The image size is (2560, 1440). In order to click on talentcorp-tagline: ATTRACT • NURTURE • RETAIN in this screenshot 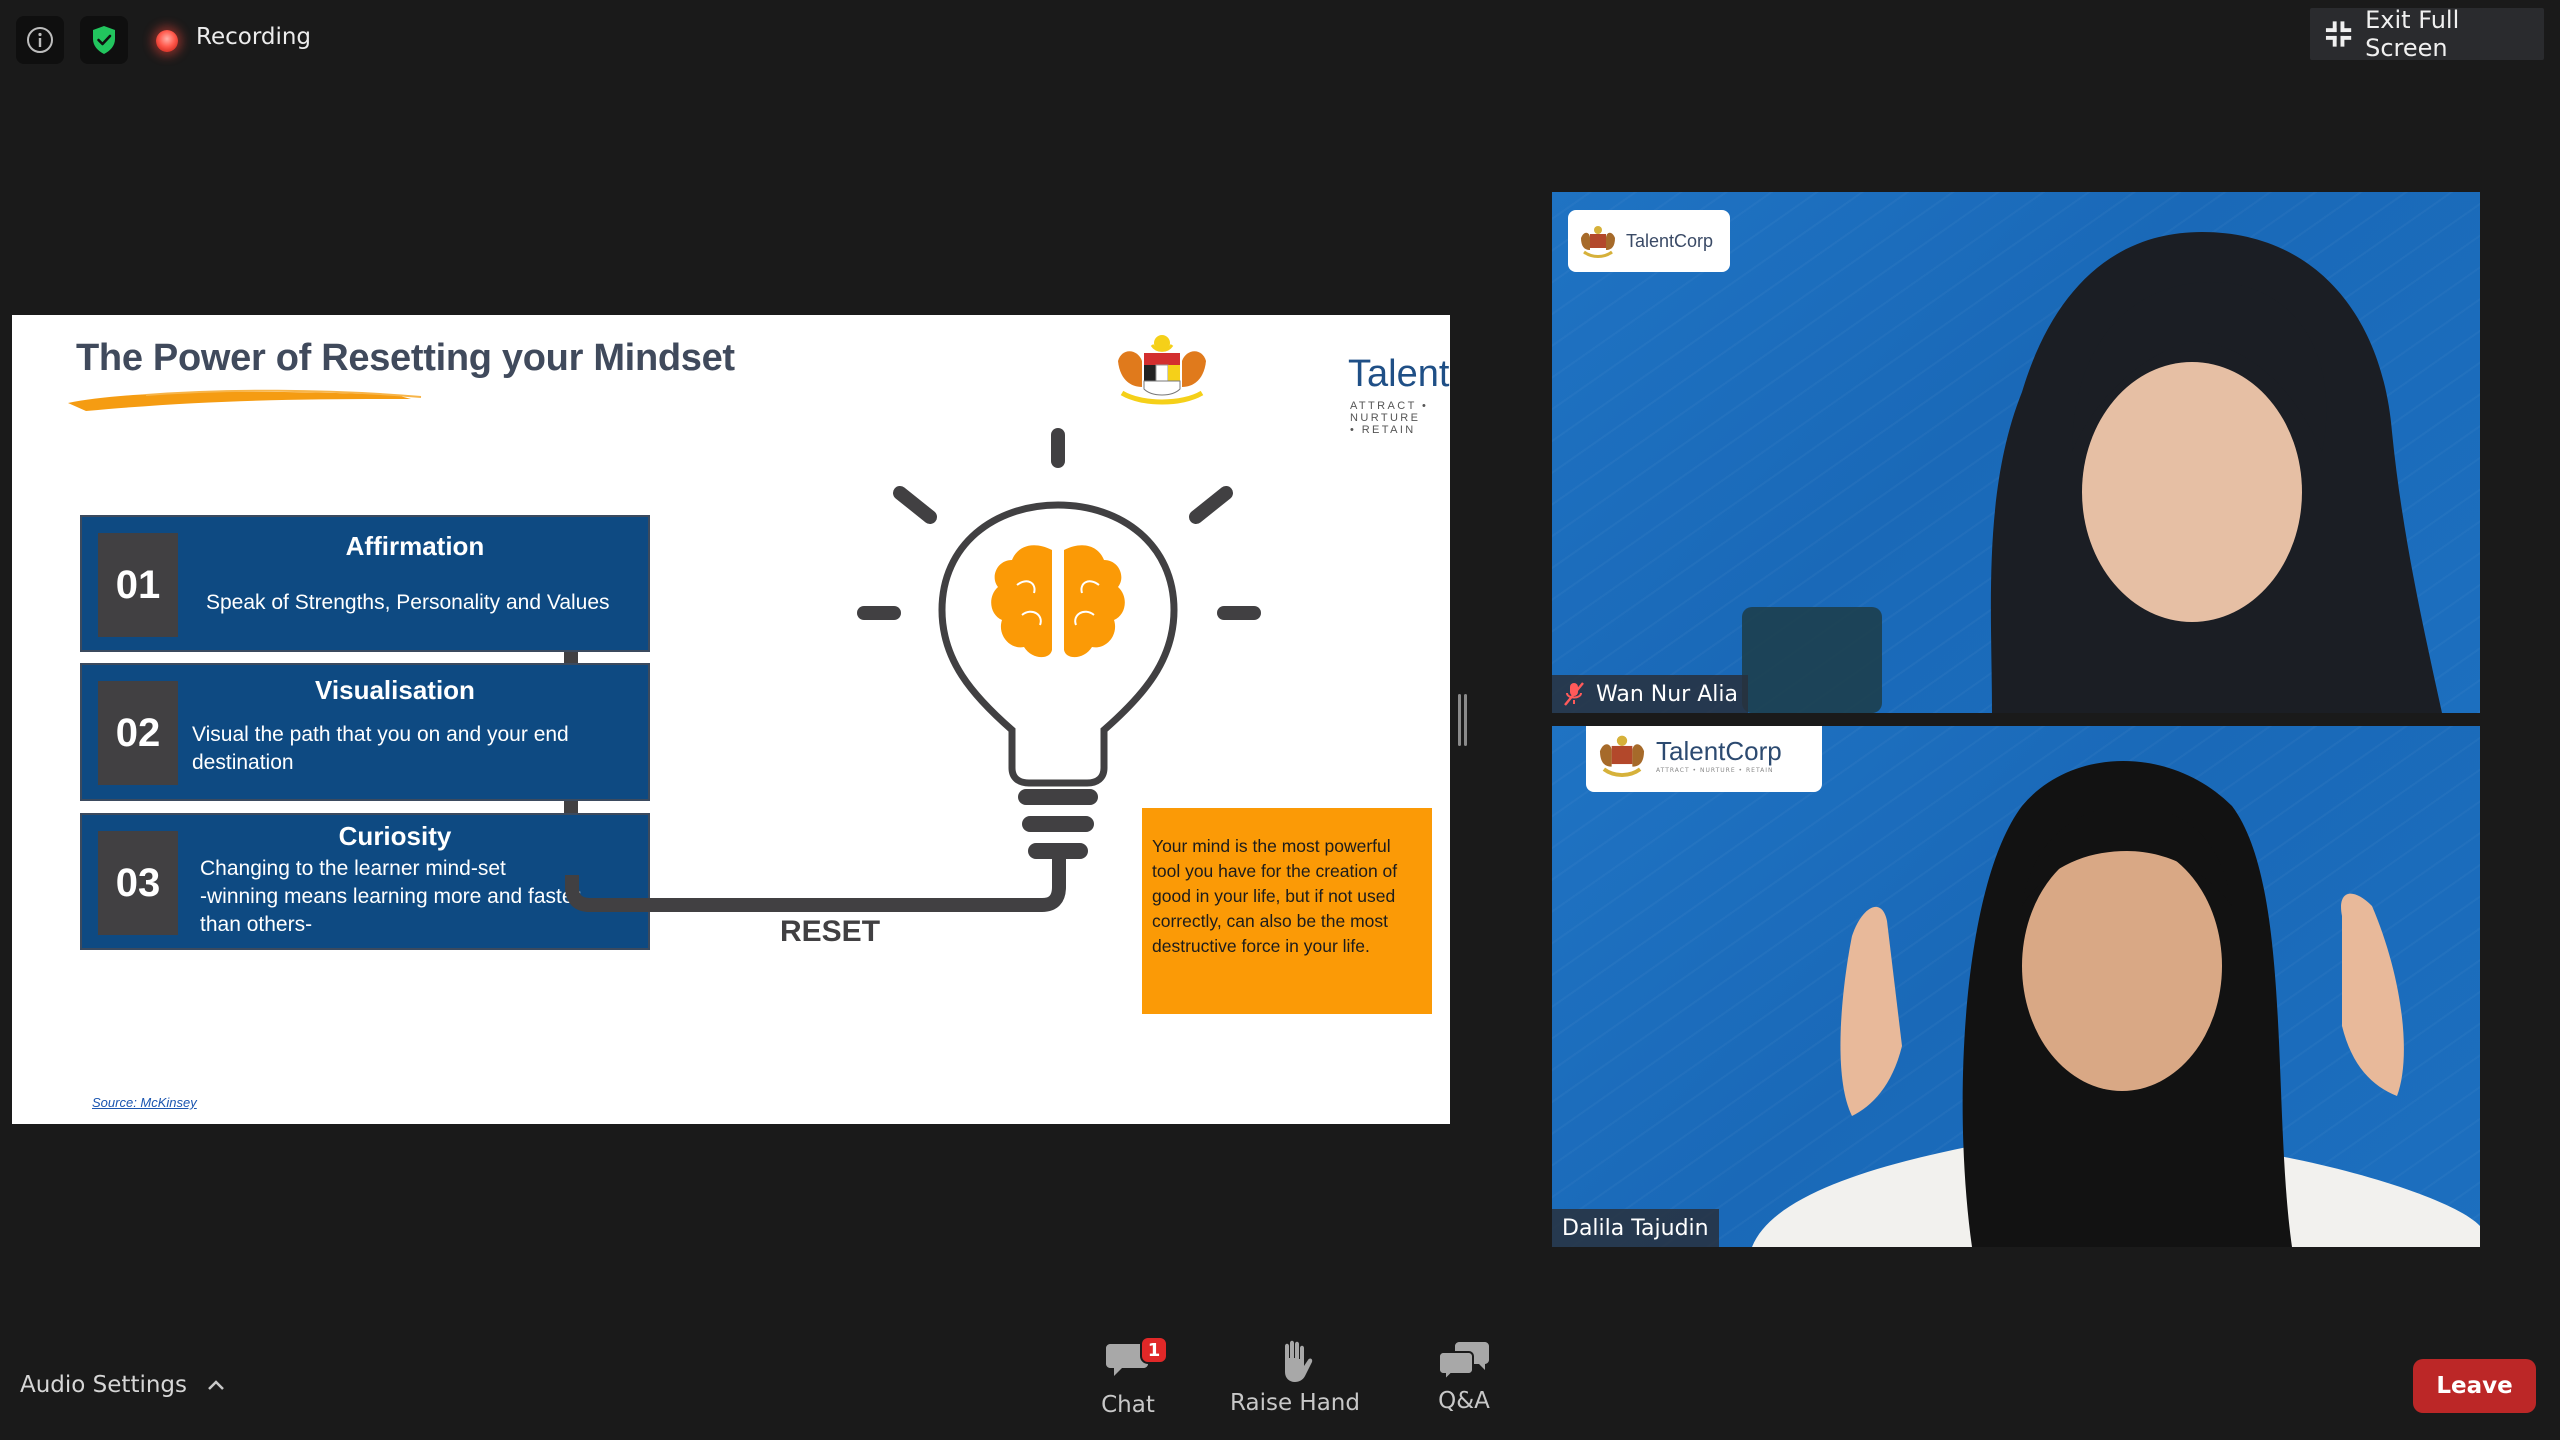, I will do `click(1389, 418)`.